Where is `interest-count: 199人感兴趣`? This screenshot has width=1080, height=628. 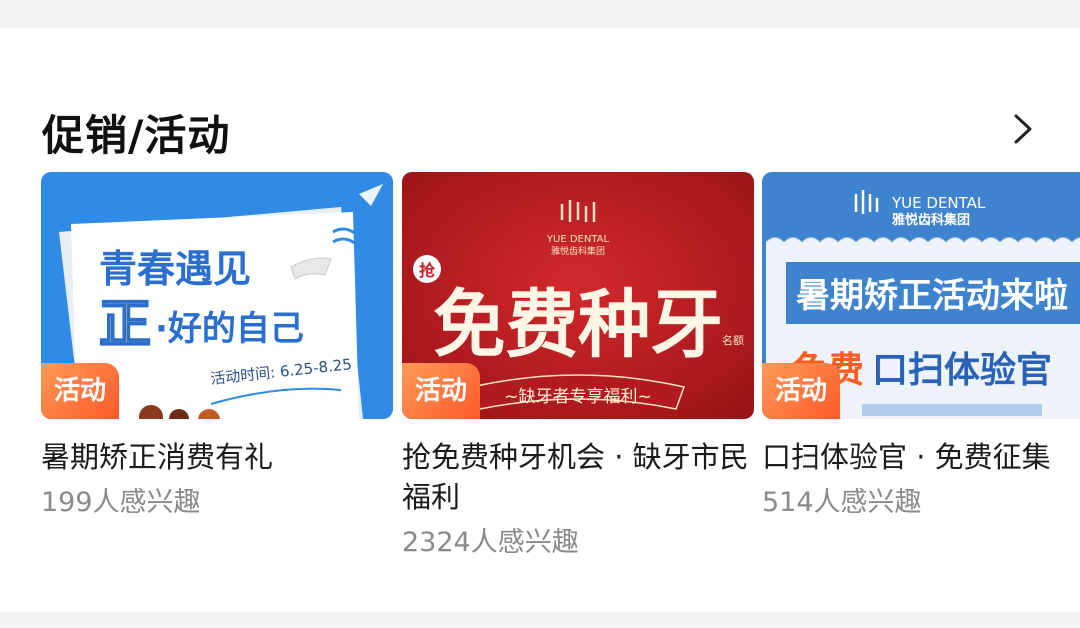 interest-count: 199人感兴趣 is located at coordinates (121, 502).